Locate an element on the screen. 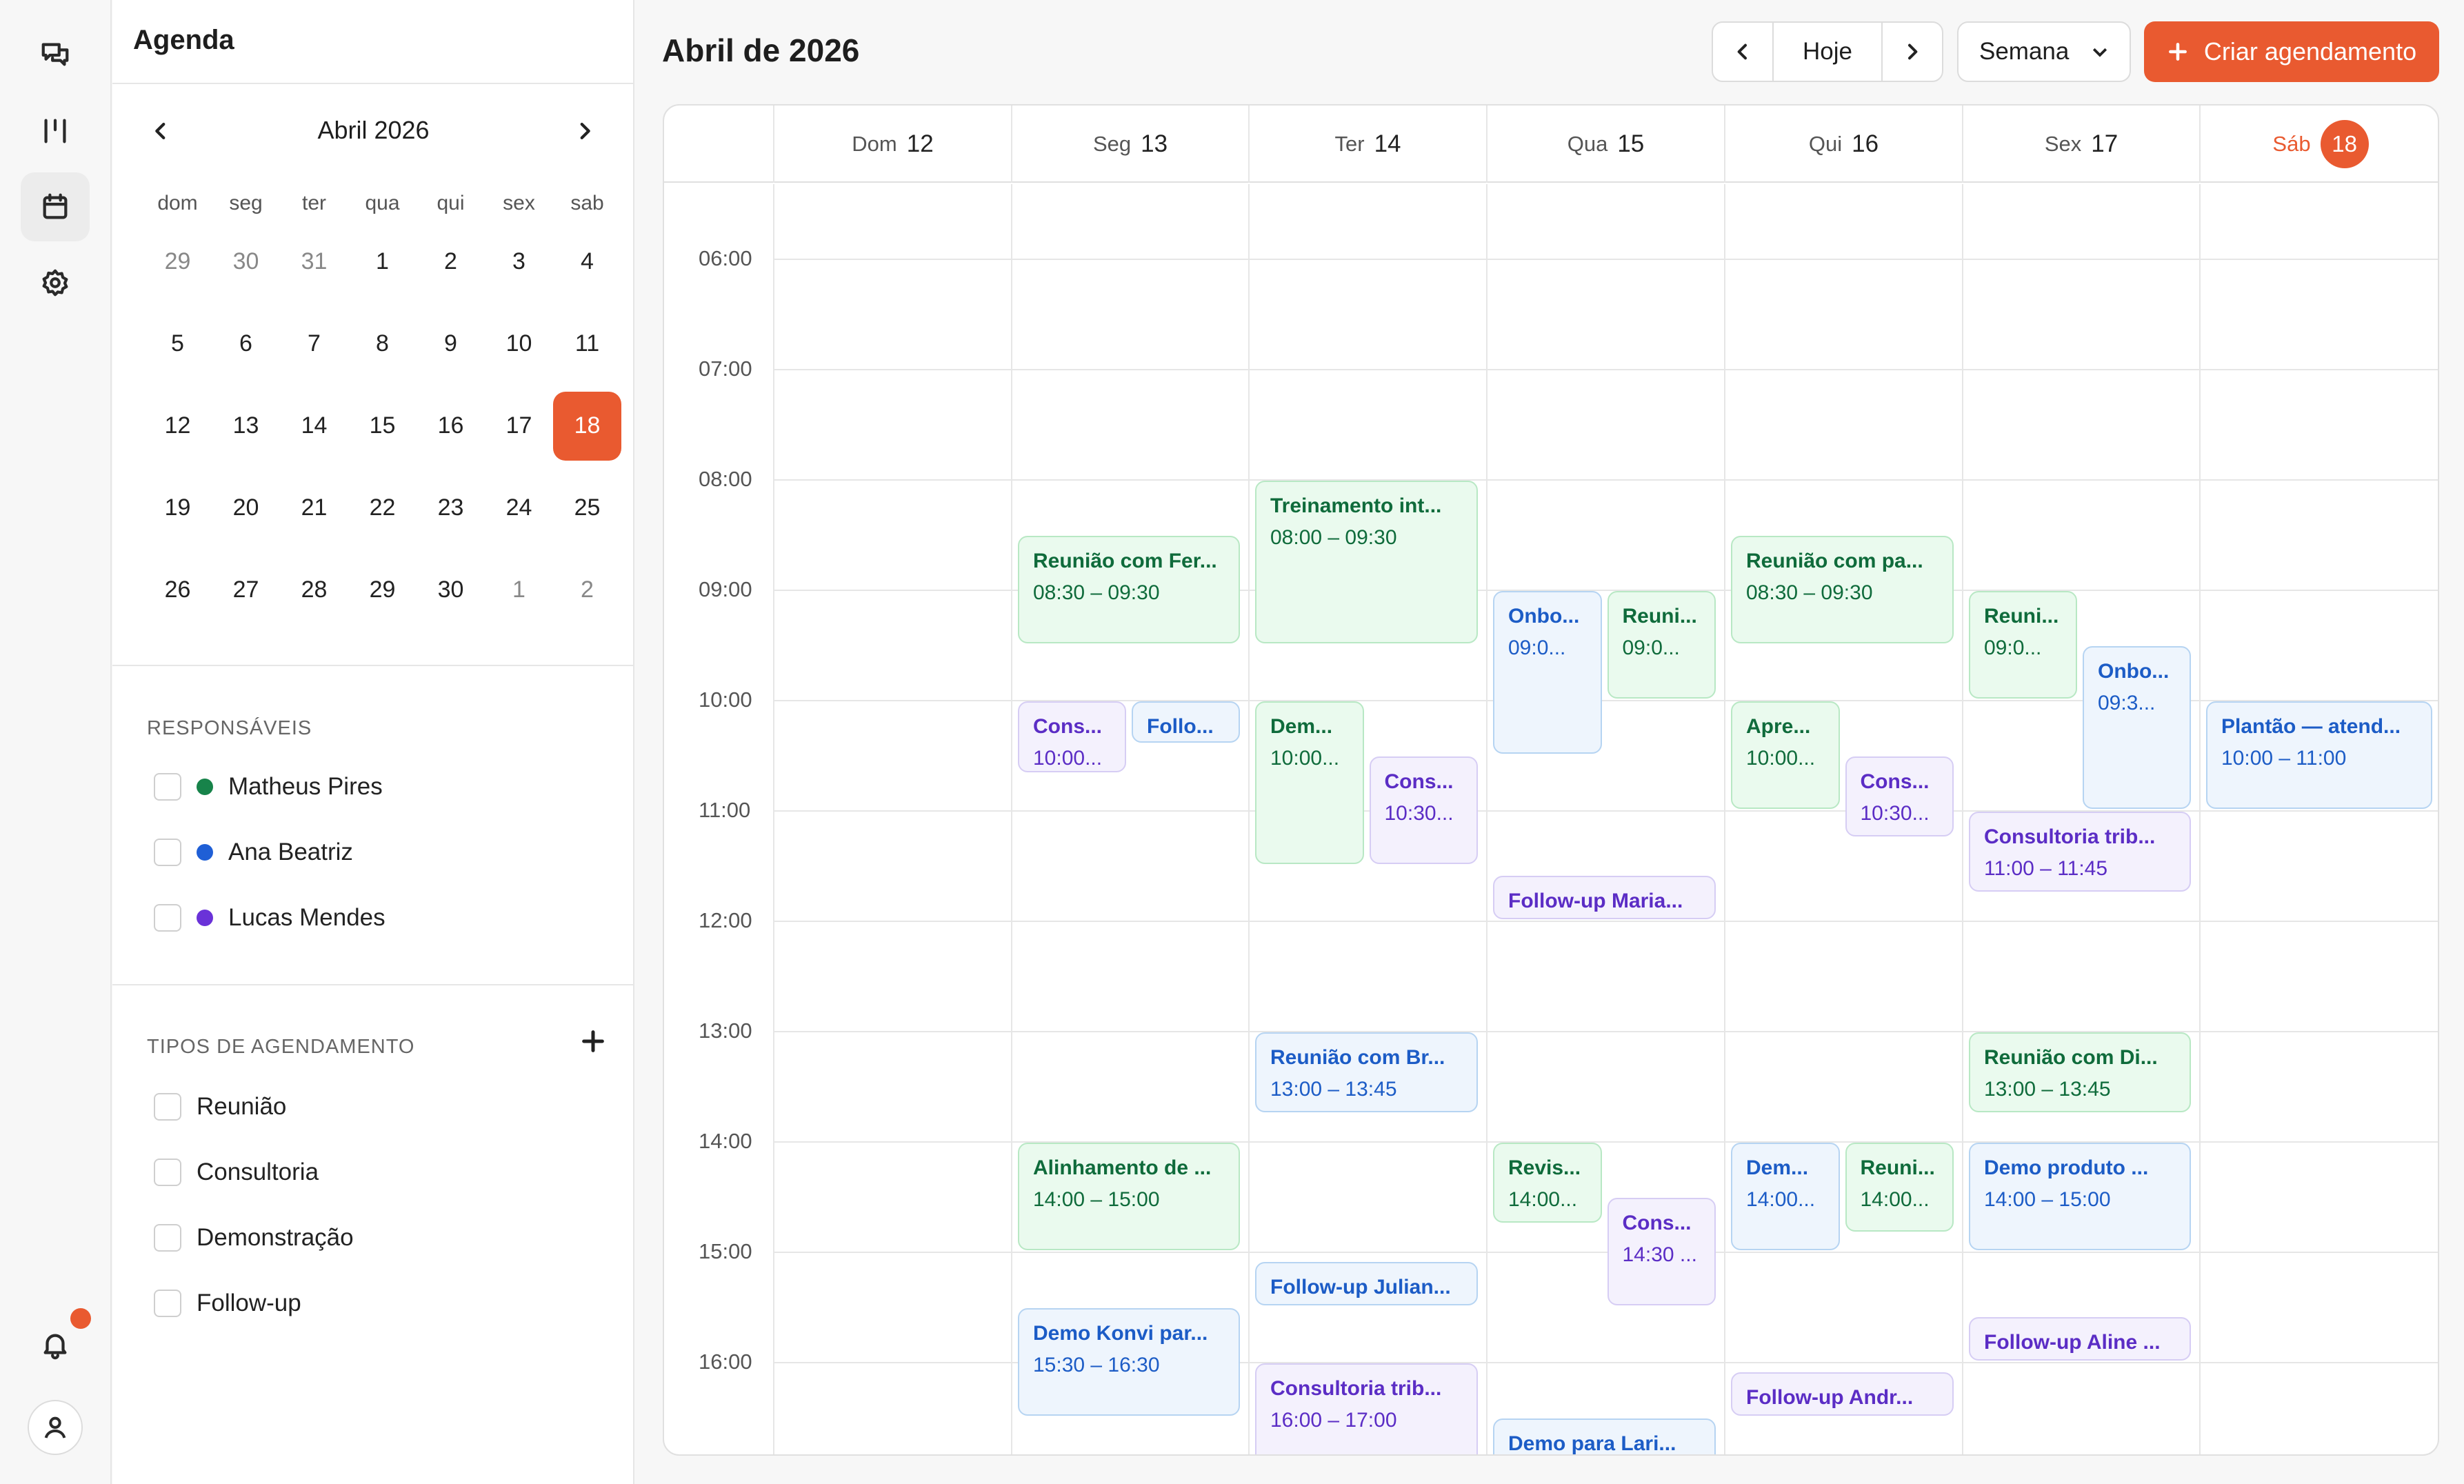 Image resolution: width=2464 pixels, height=1484 pixels. day-header: Qui 16 is located at coordinates (1843, 145).